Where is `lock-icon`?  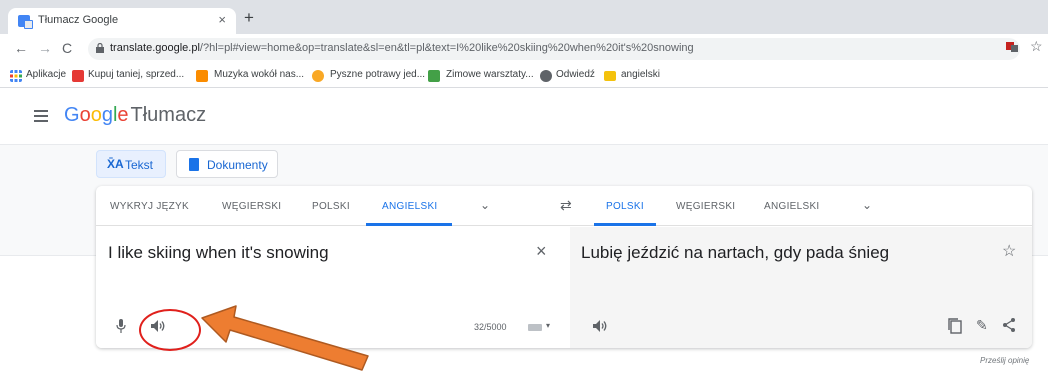
lock-icon is located at coordinates (100, 48).